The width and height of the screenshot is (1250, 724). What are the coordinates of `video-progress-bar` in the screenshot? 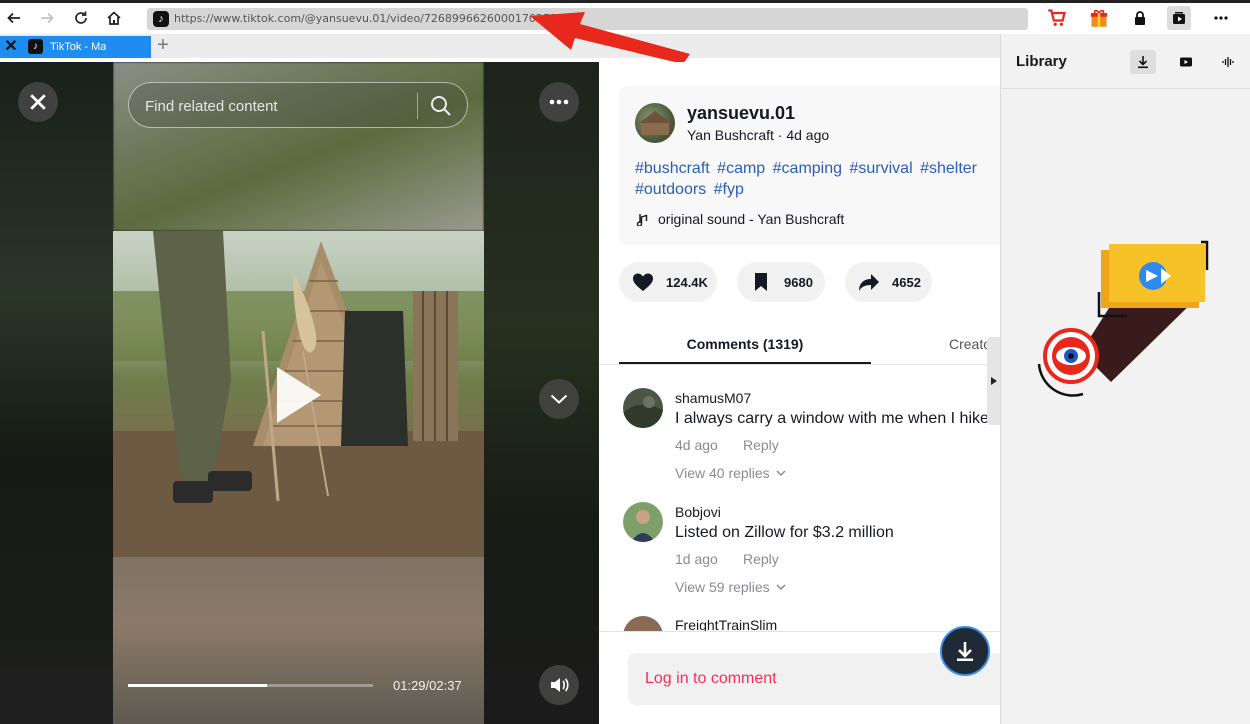 It's located at (250, 685).